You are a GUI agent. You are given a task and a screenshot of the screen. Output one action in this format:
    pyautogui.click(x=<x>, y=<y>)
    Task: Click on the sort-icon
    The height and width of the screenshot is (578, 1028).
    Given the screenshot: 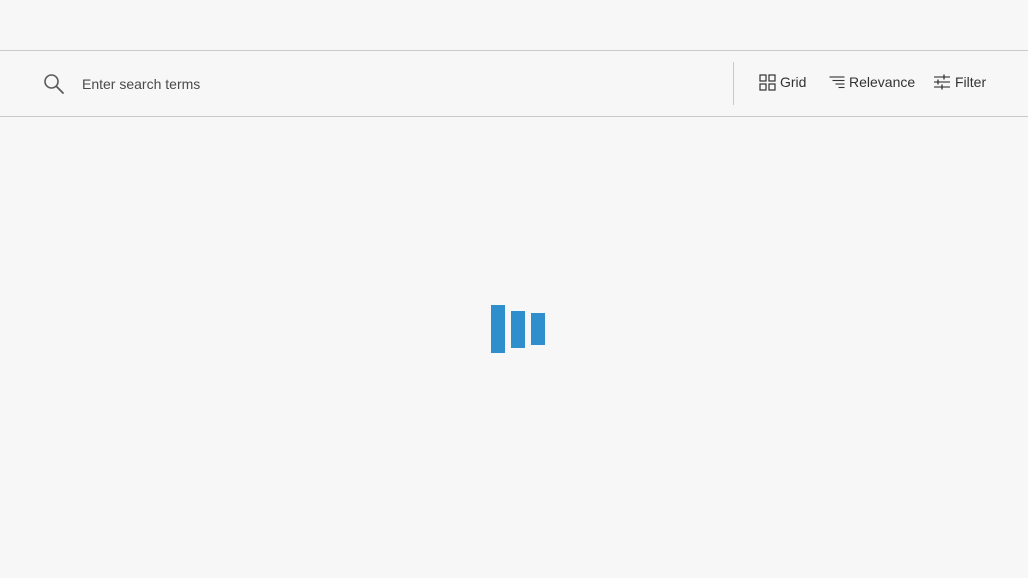 What is the action you would take?
    pyautogui.click(x=837, y=82)
    